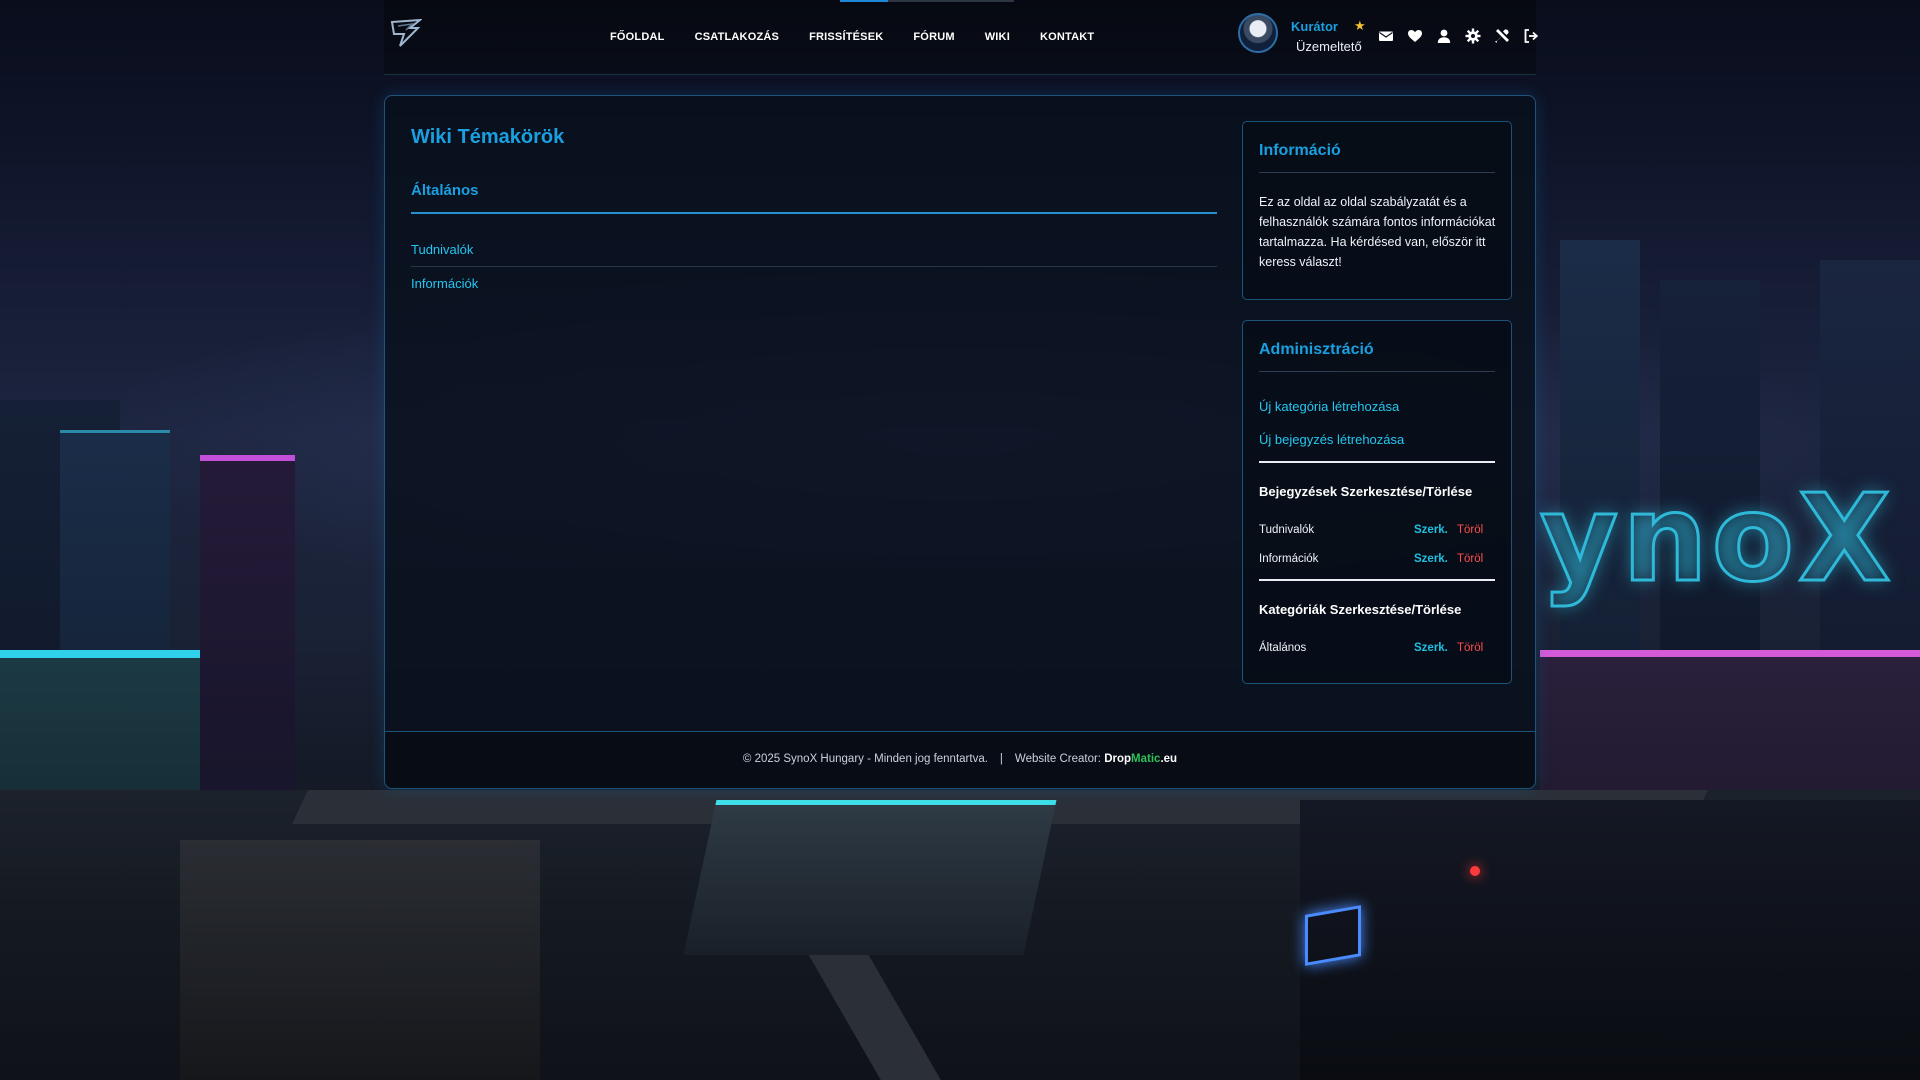 The height and width of the screenshot is (1080, 1920). What do you see at coordinates (637, 37) in the screenshot?
I see `nav-item-home: FŐOLDAL` at bounding box center [637, 37].